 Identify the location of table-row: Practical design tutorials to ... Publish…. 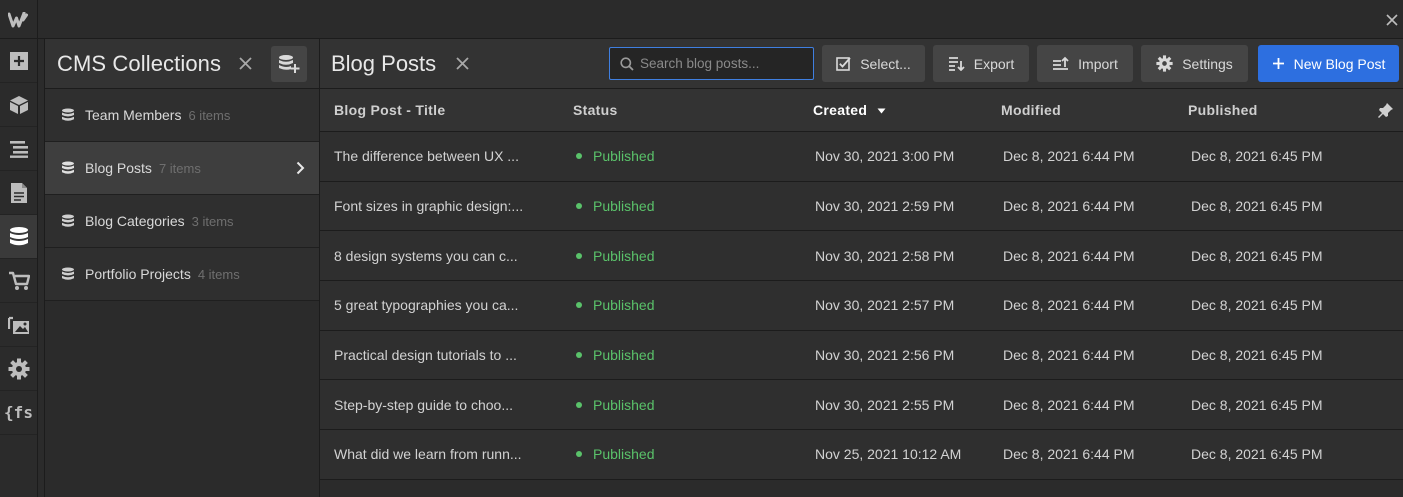
(861, 355).